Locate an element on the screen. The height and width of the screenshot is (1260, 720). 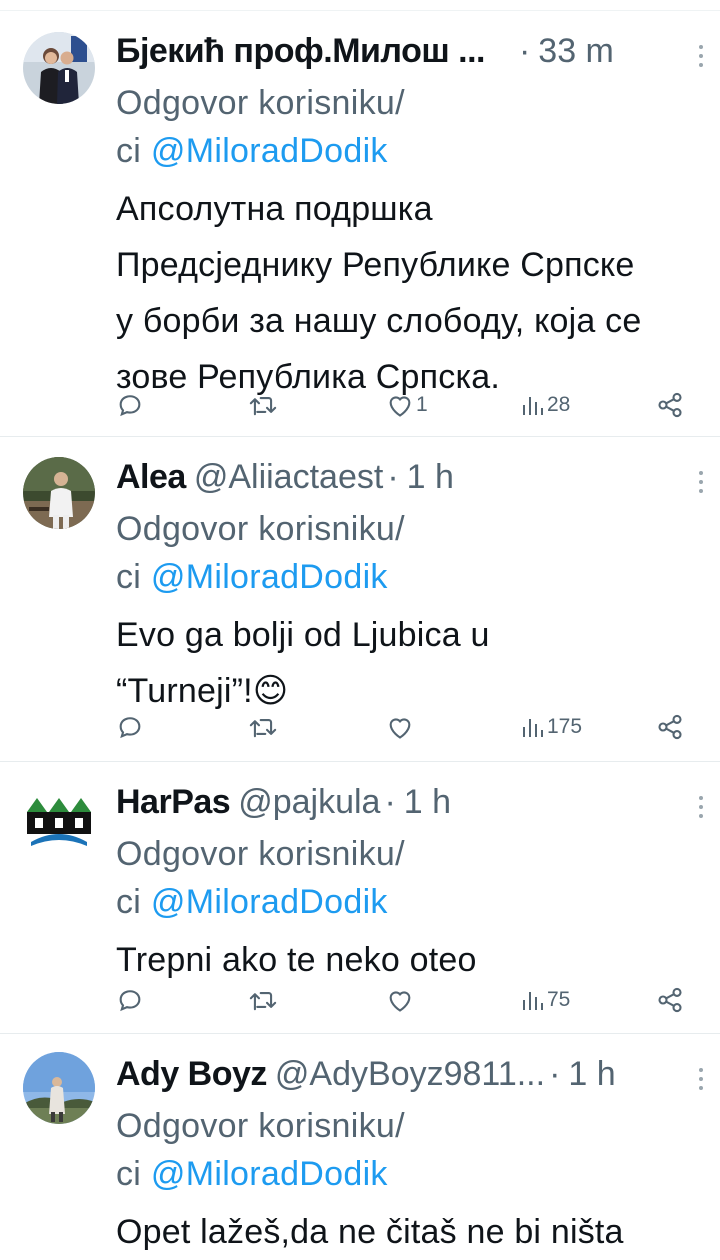
view-count: 75 is located at coordinates (559, 999).